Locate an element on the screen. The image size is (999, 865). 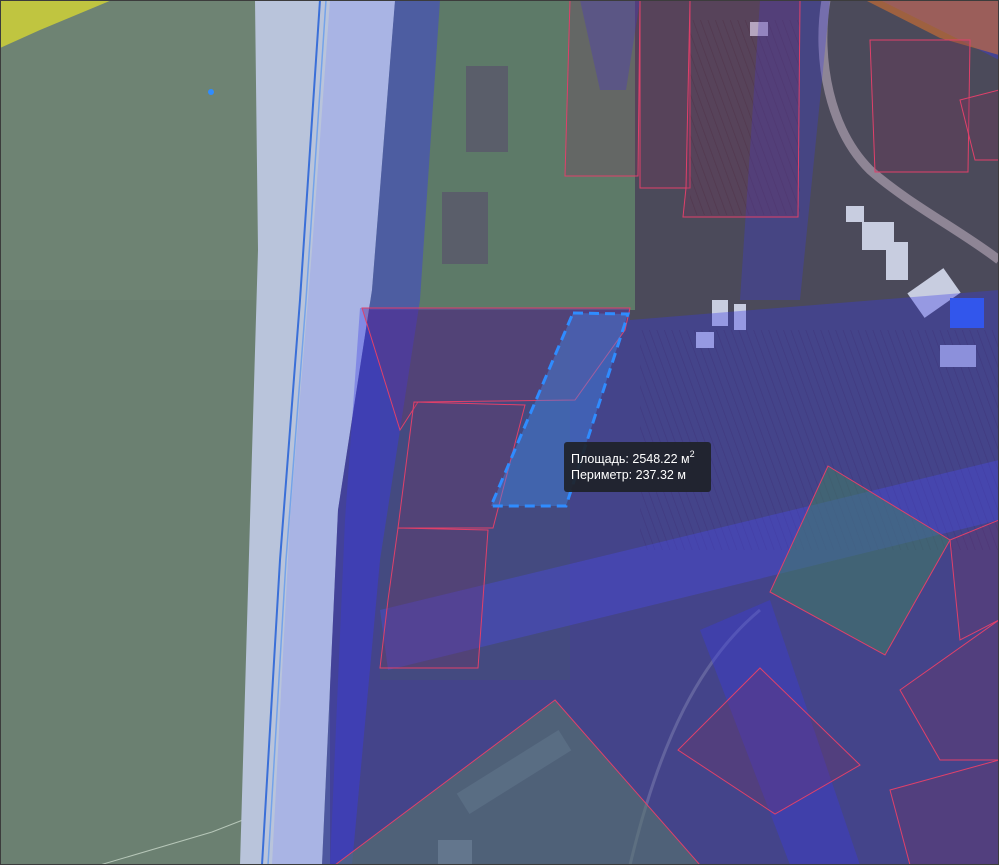
measurement-tooltip: Площадь: 2548.22 м2 Периметр: 237.32 м is located at coordinates (637, 467).